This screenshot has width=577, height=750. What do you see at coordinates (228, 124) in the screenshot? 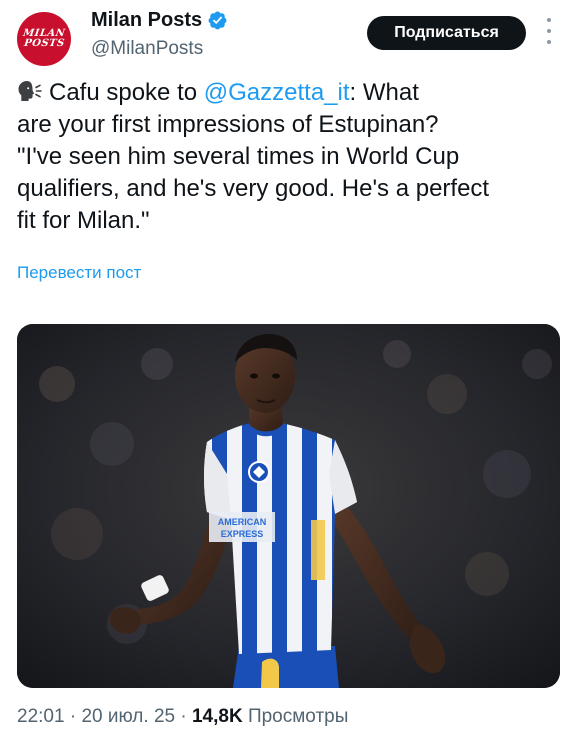
I see `tweet-text-line-2: are your first impressions of Estupinan?` at bounding box center [228, 124].